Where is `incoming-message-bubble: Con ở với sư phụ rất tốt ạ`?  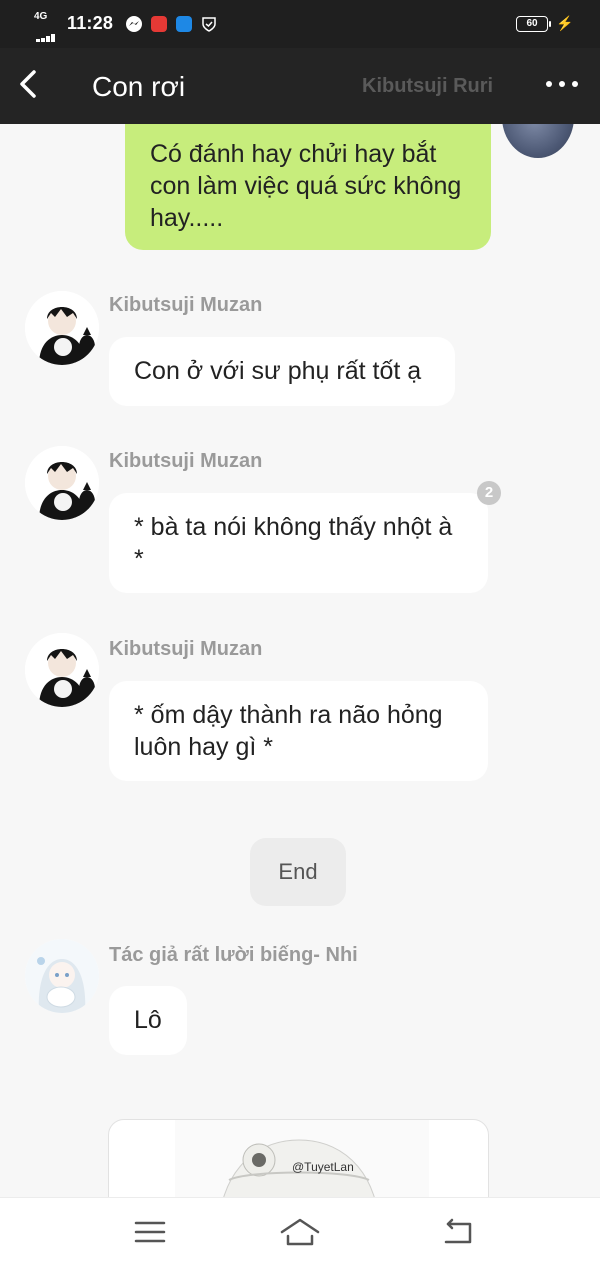 incoming-message-bubble: Con ở với sư phụ rất tốt ạ is located at coordinates (282, 371).